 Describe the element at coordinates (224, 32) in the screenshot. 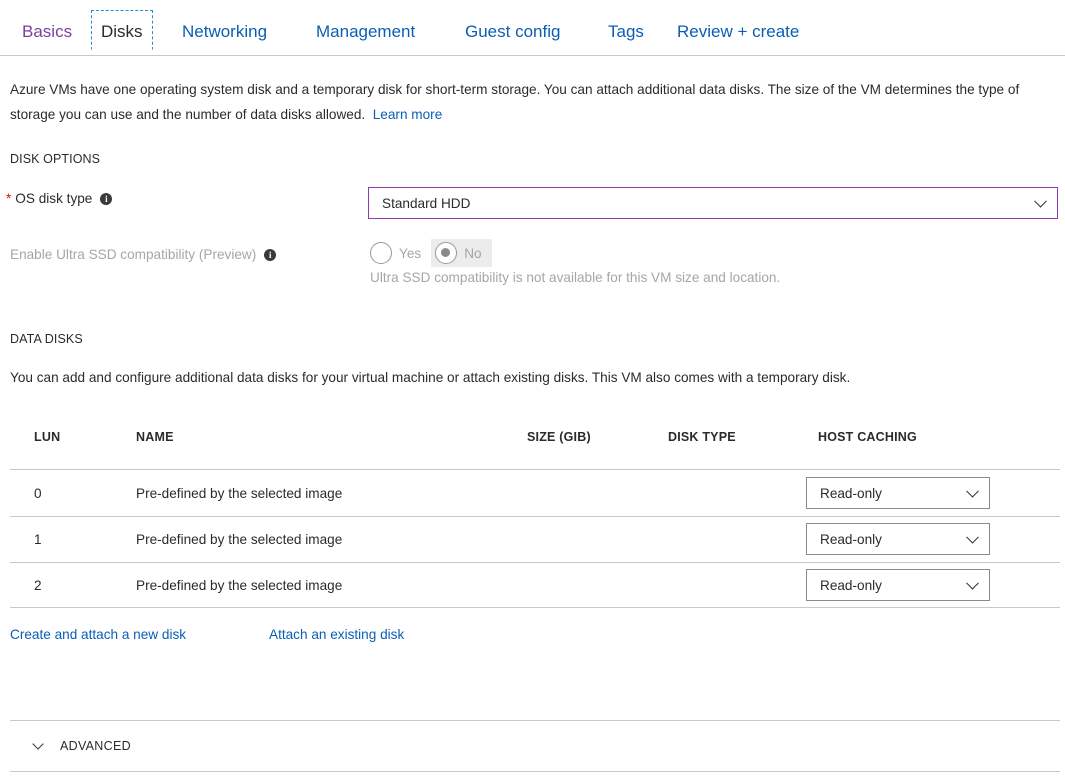

I see `tab-networking: Networking` at that location.